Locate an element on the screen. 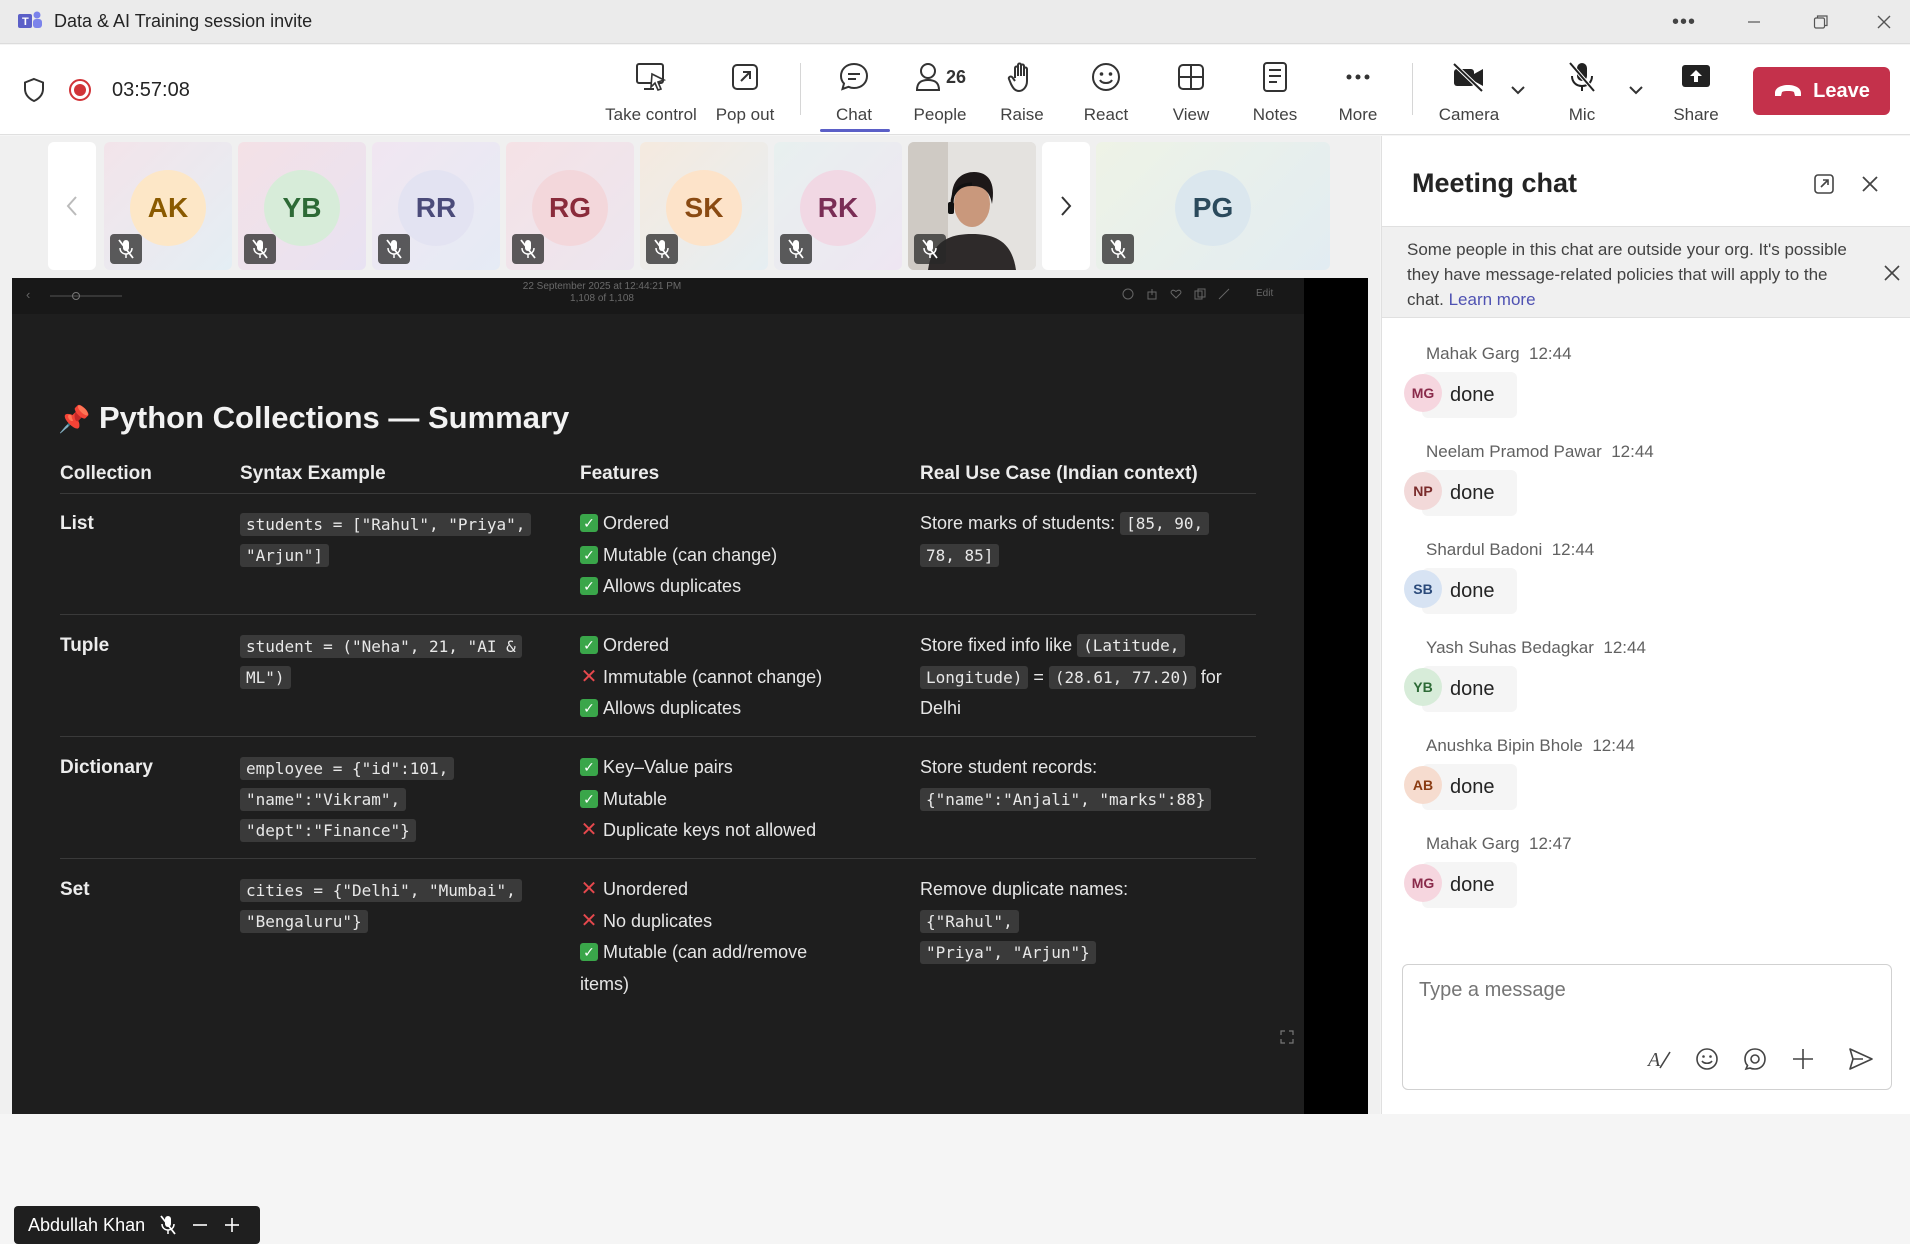  avatar: RK is located at coordinates (838, 208).